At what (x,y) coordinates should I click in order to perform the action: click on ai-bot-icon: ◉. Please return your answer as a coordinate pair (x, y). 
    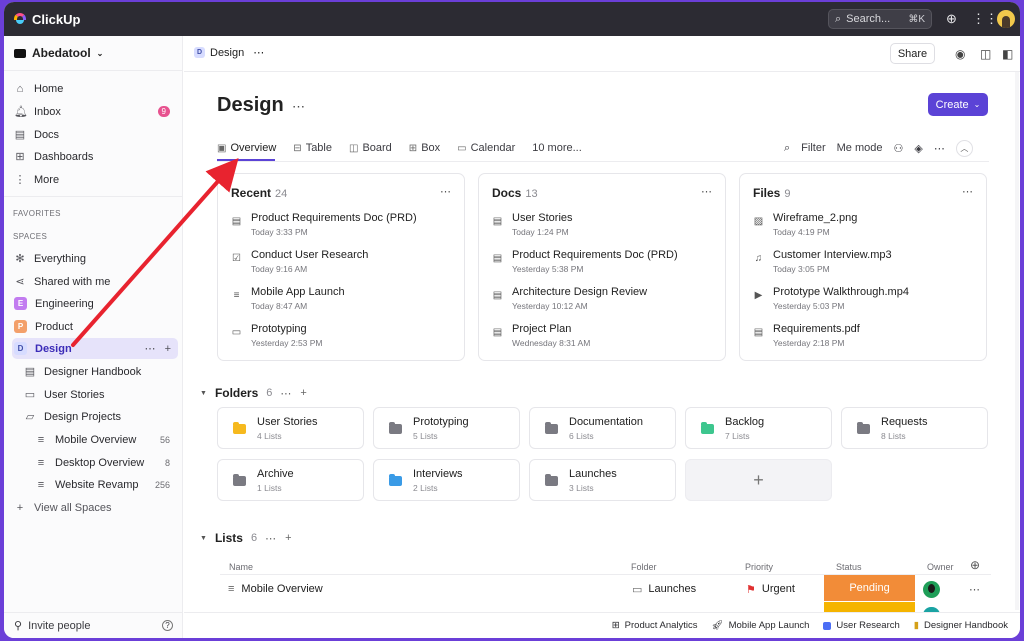
    Looking at the image, I should click on (960, 54).